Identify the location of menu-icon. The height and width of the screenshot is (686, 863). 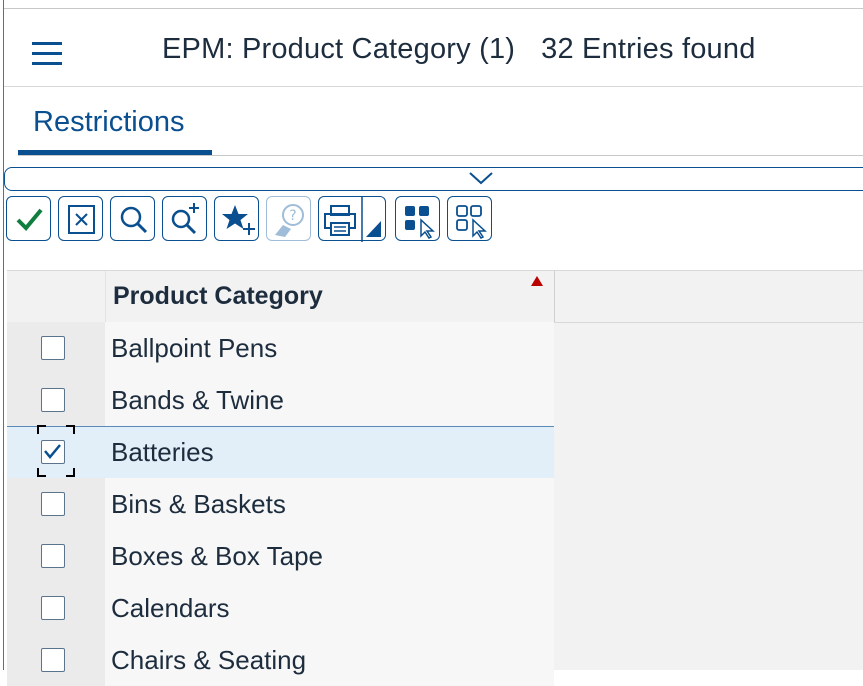
(47, 54).